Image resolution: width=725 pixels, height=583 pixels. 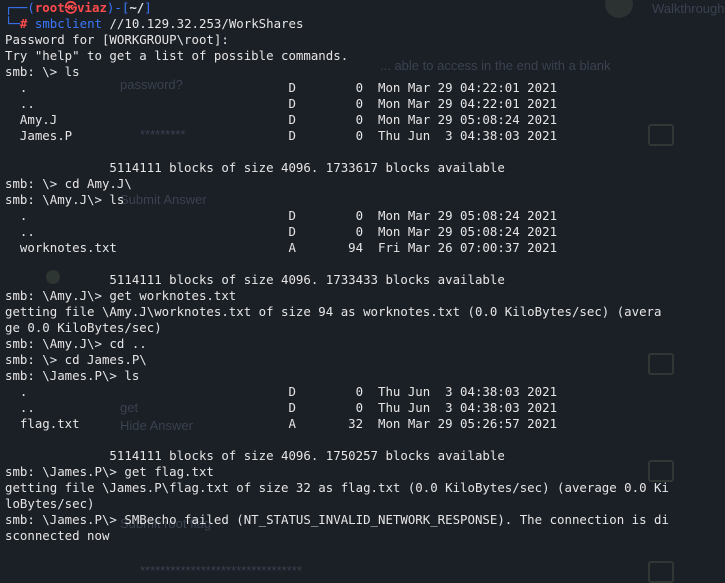 I want to click on terminal-line: . D 0 Mon Mar 29 04:22:01 2021, so click(x=281, y=87).